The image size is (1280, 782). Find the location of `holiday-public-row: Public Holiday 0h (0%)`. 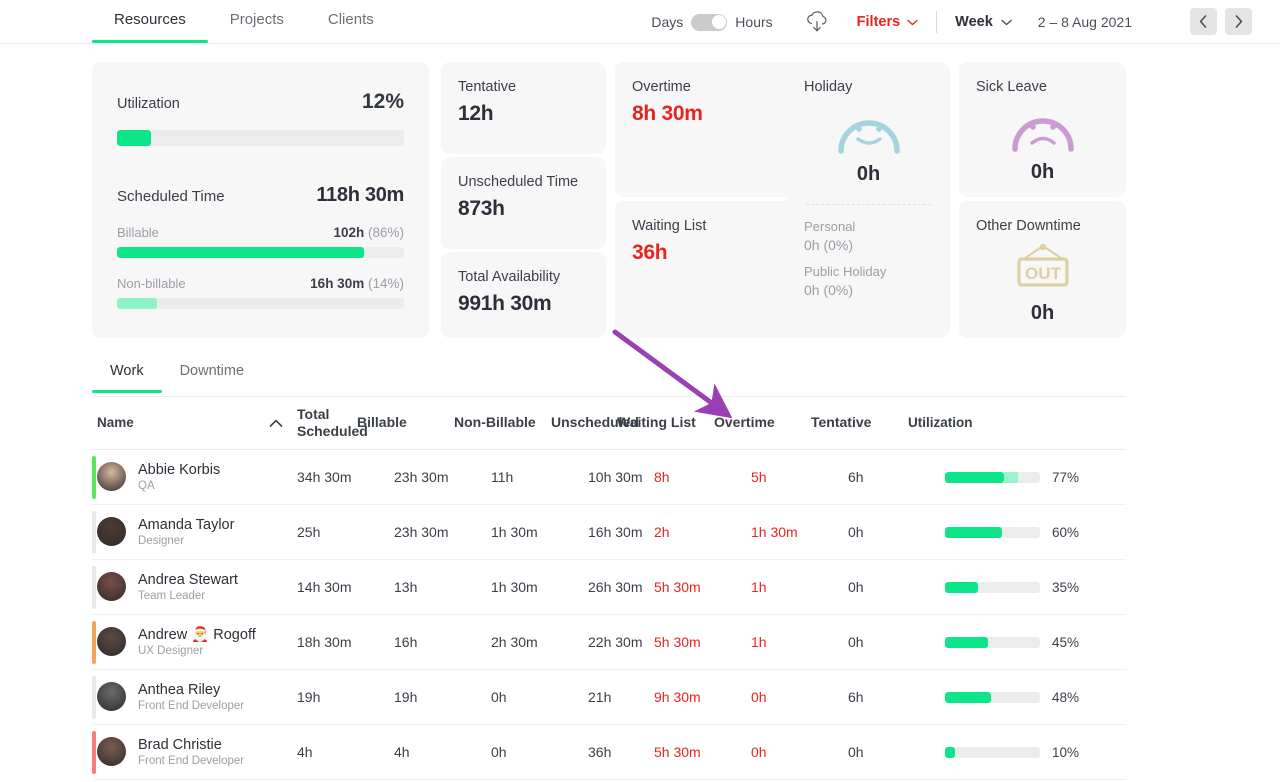

holiday-public-row: Public Holiday 0h (0%) is located at coordinates (868, 281).